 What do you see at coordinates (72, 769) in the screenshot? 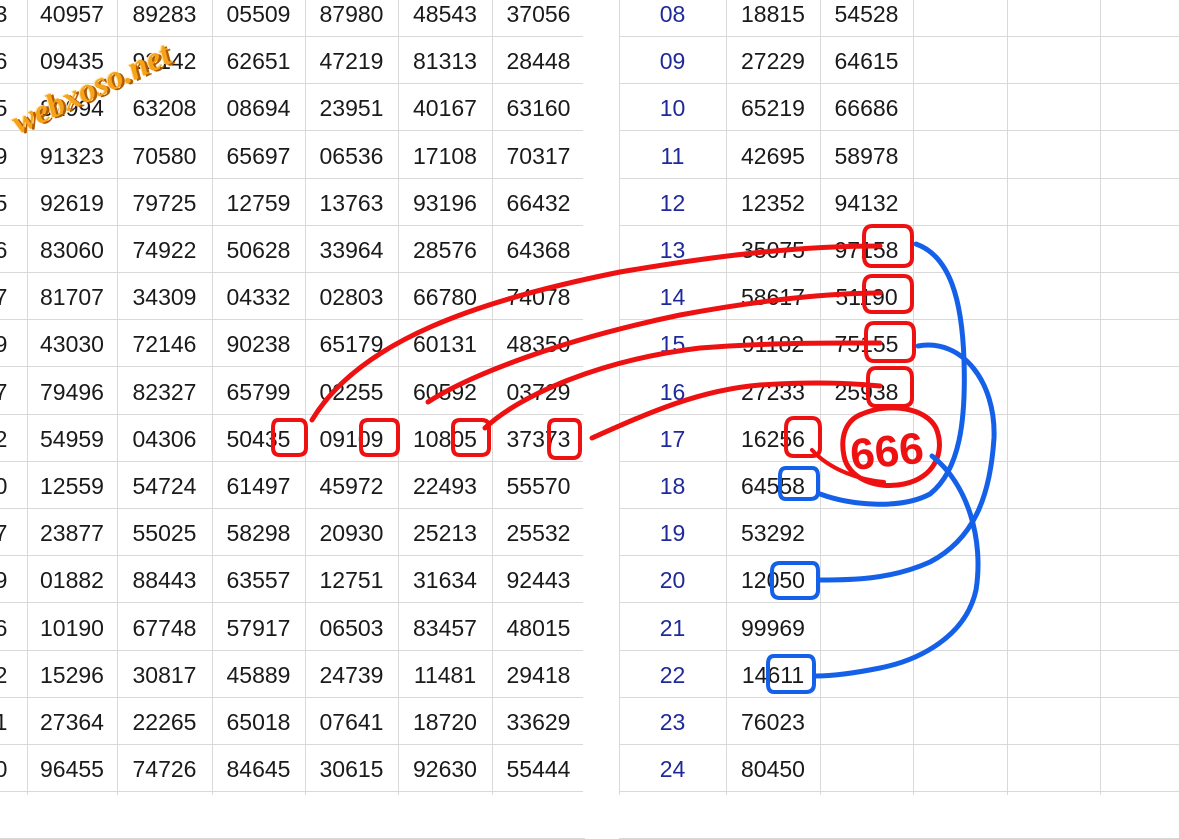
I see `table-cell: 96455` at bounding box center [72, 769].